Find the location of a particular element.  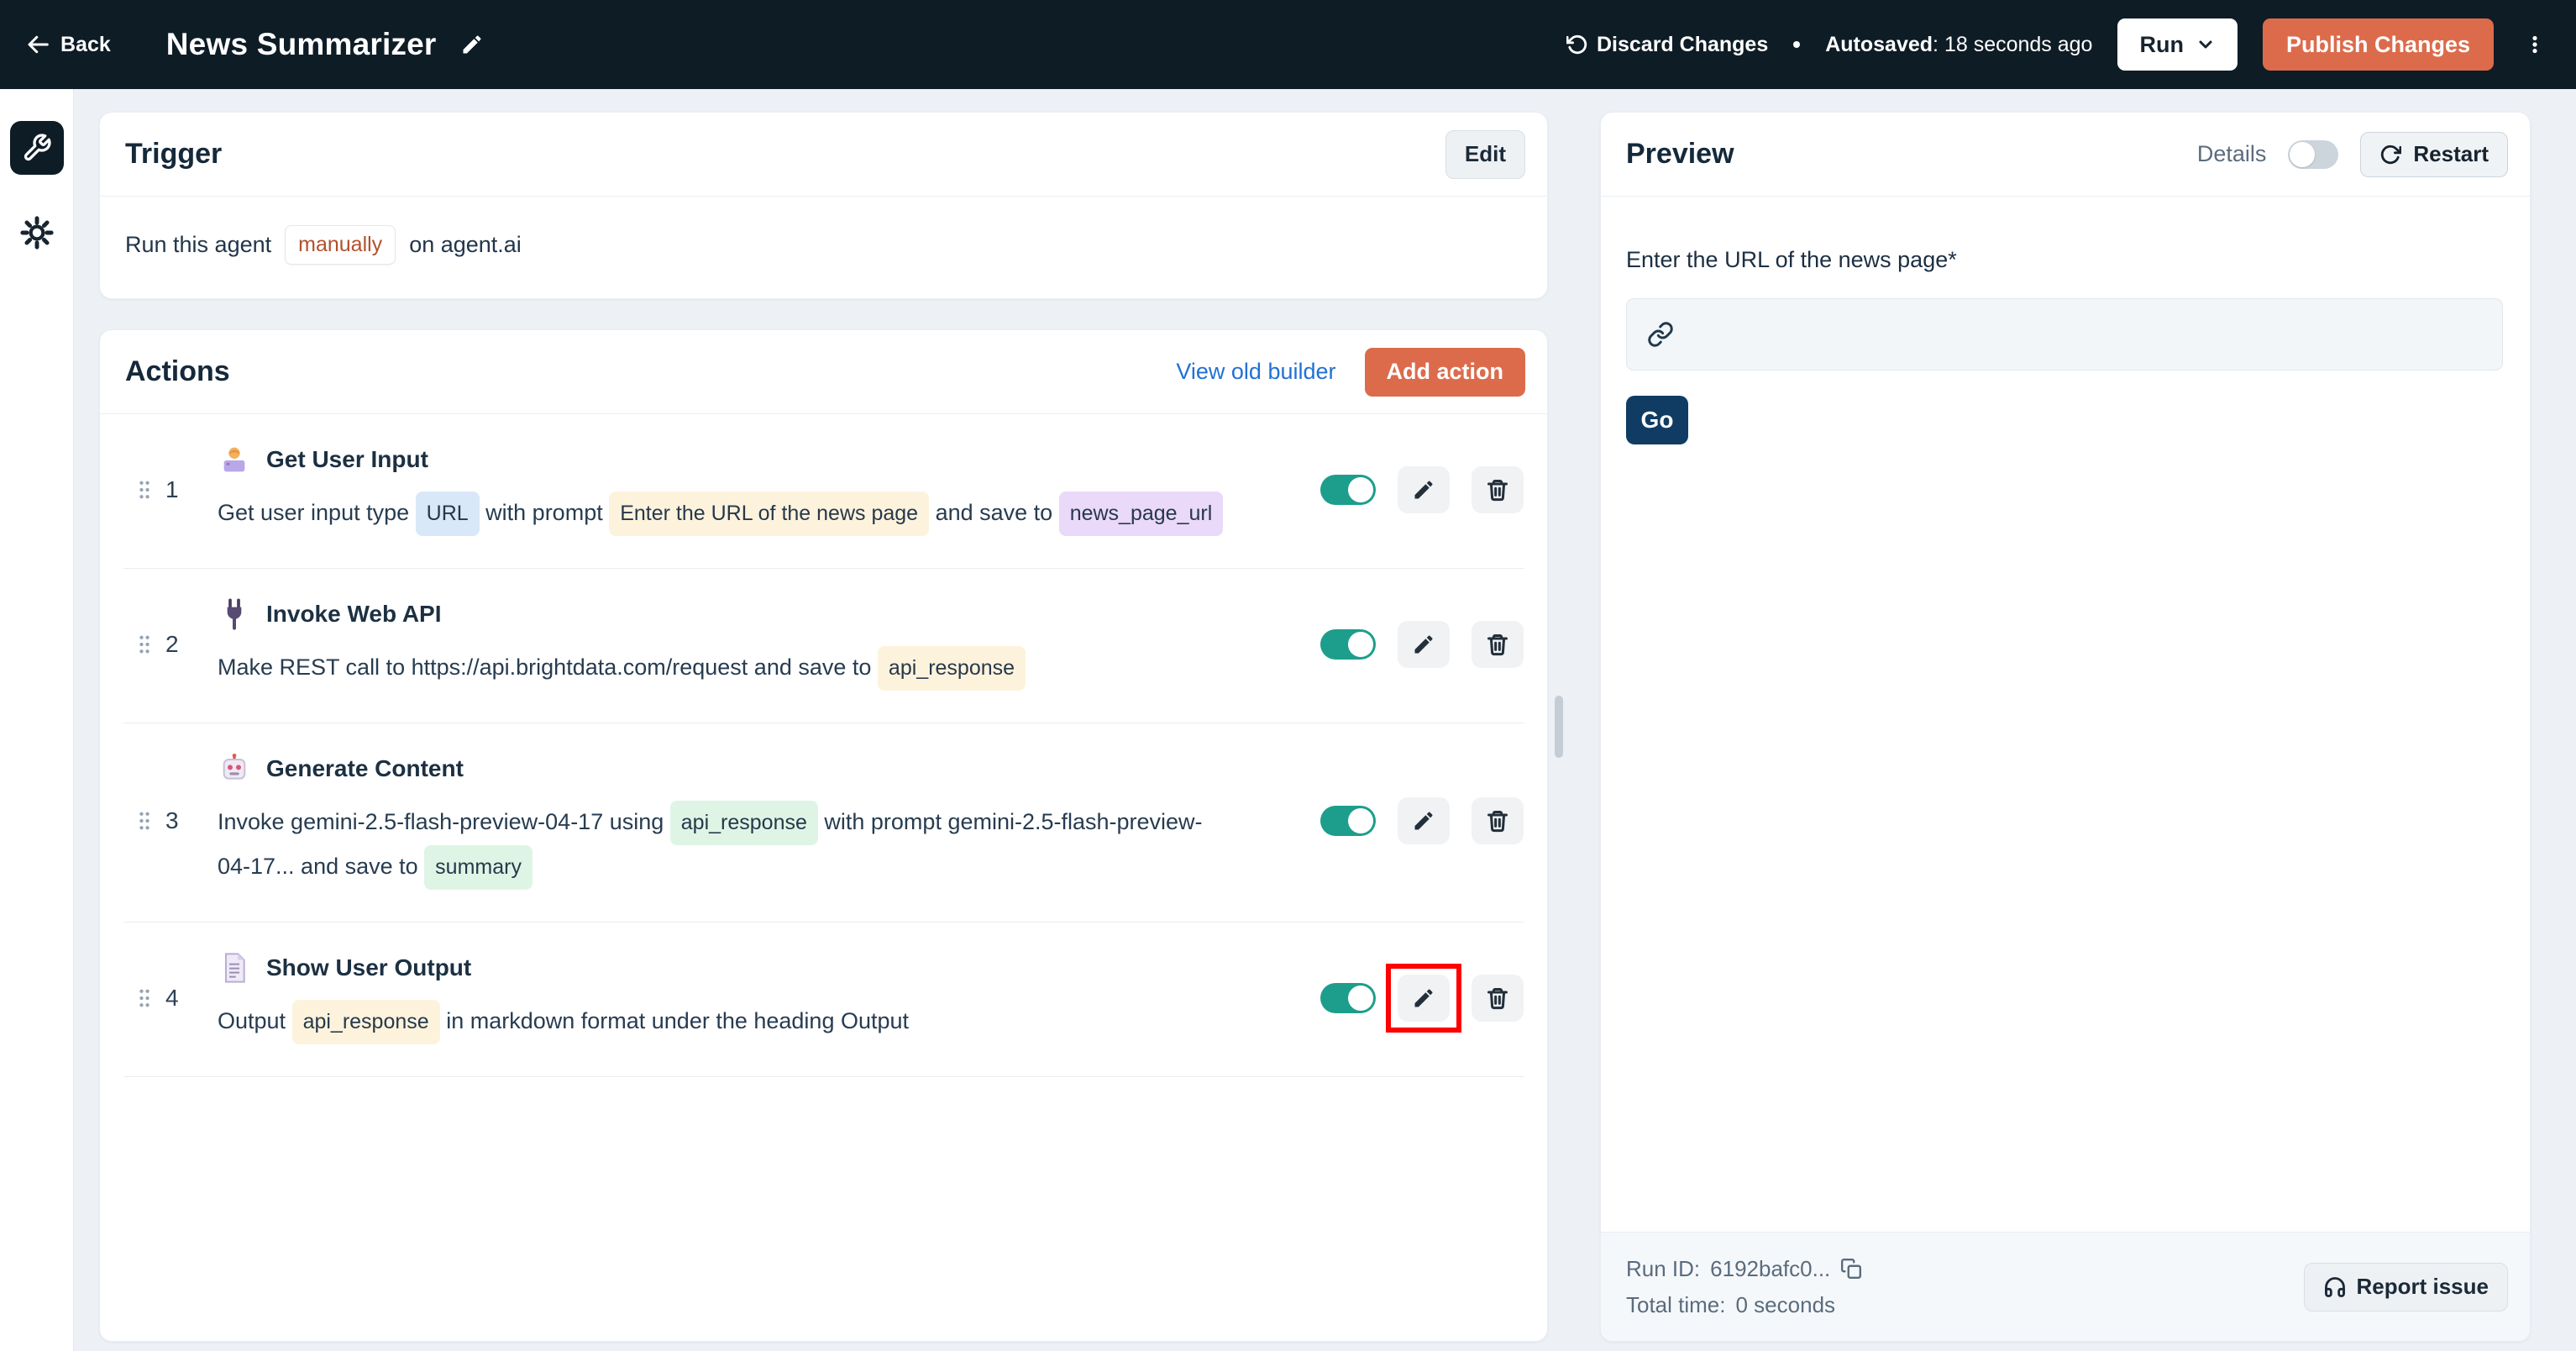

details-toggle is located at coordinates (2313, 154).